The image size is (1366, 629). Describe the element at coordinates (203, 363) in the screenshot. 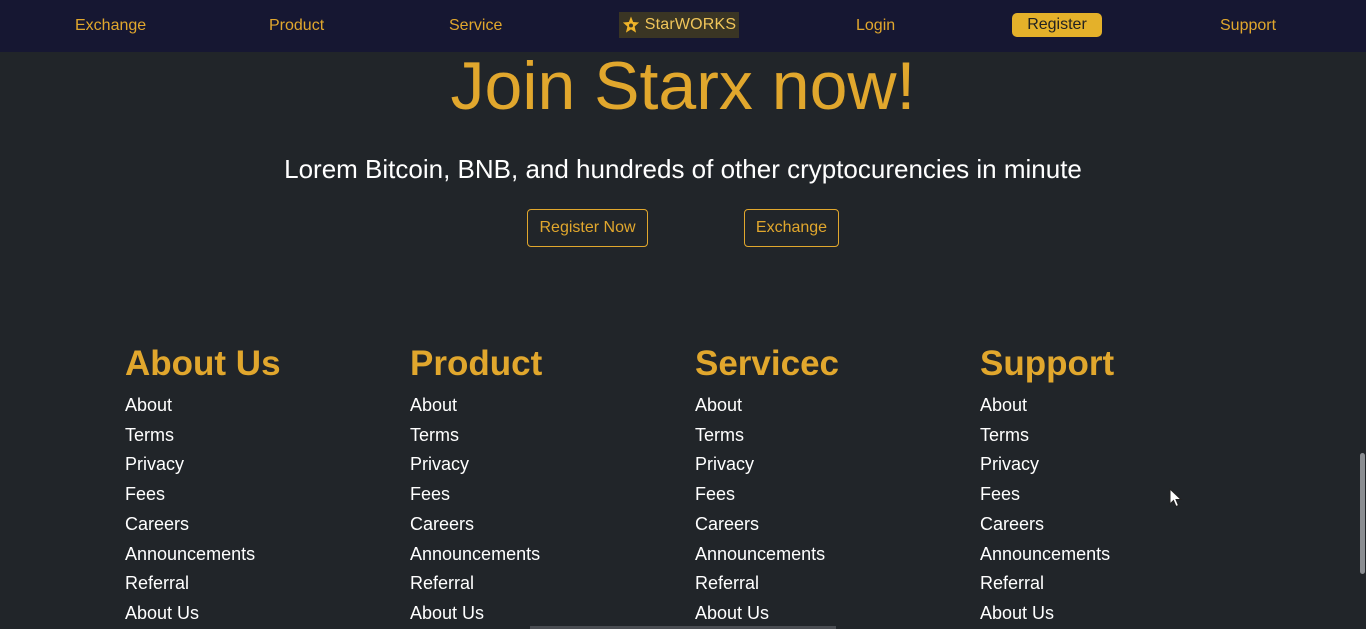

I see `footer-column-title: About Us` at that location.